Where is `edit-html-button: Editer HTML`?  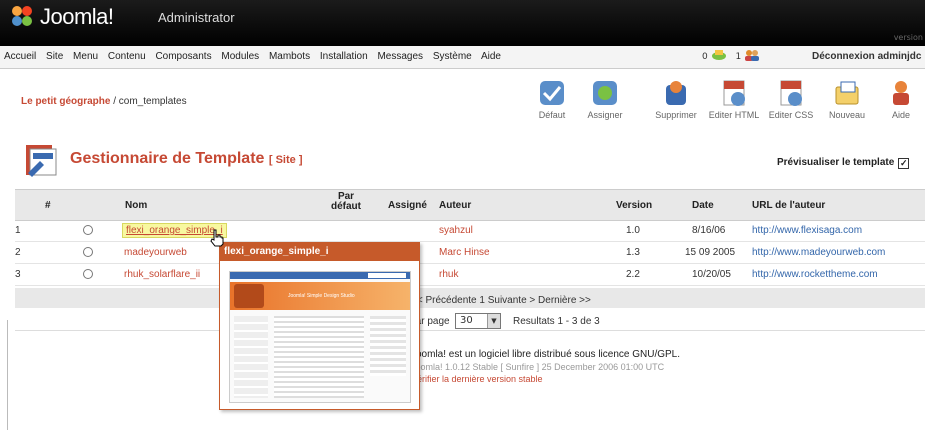
edit-html-button: Editer HTML is located at coordinates (734, 102).